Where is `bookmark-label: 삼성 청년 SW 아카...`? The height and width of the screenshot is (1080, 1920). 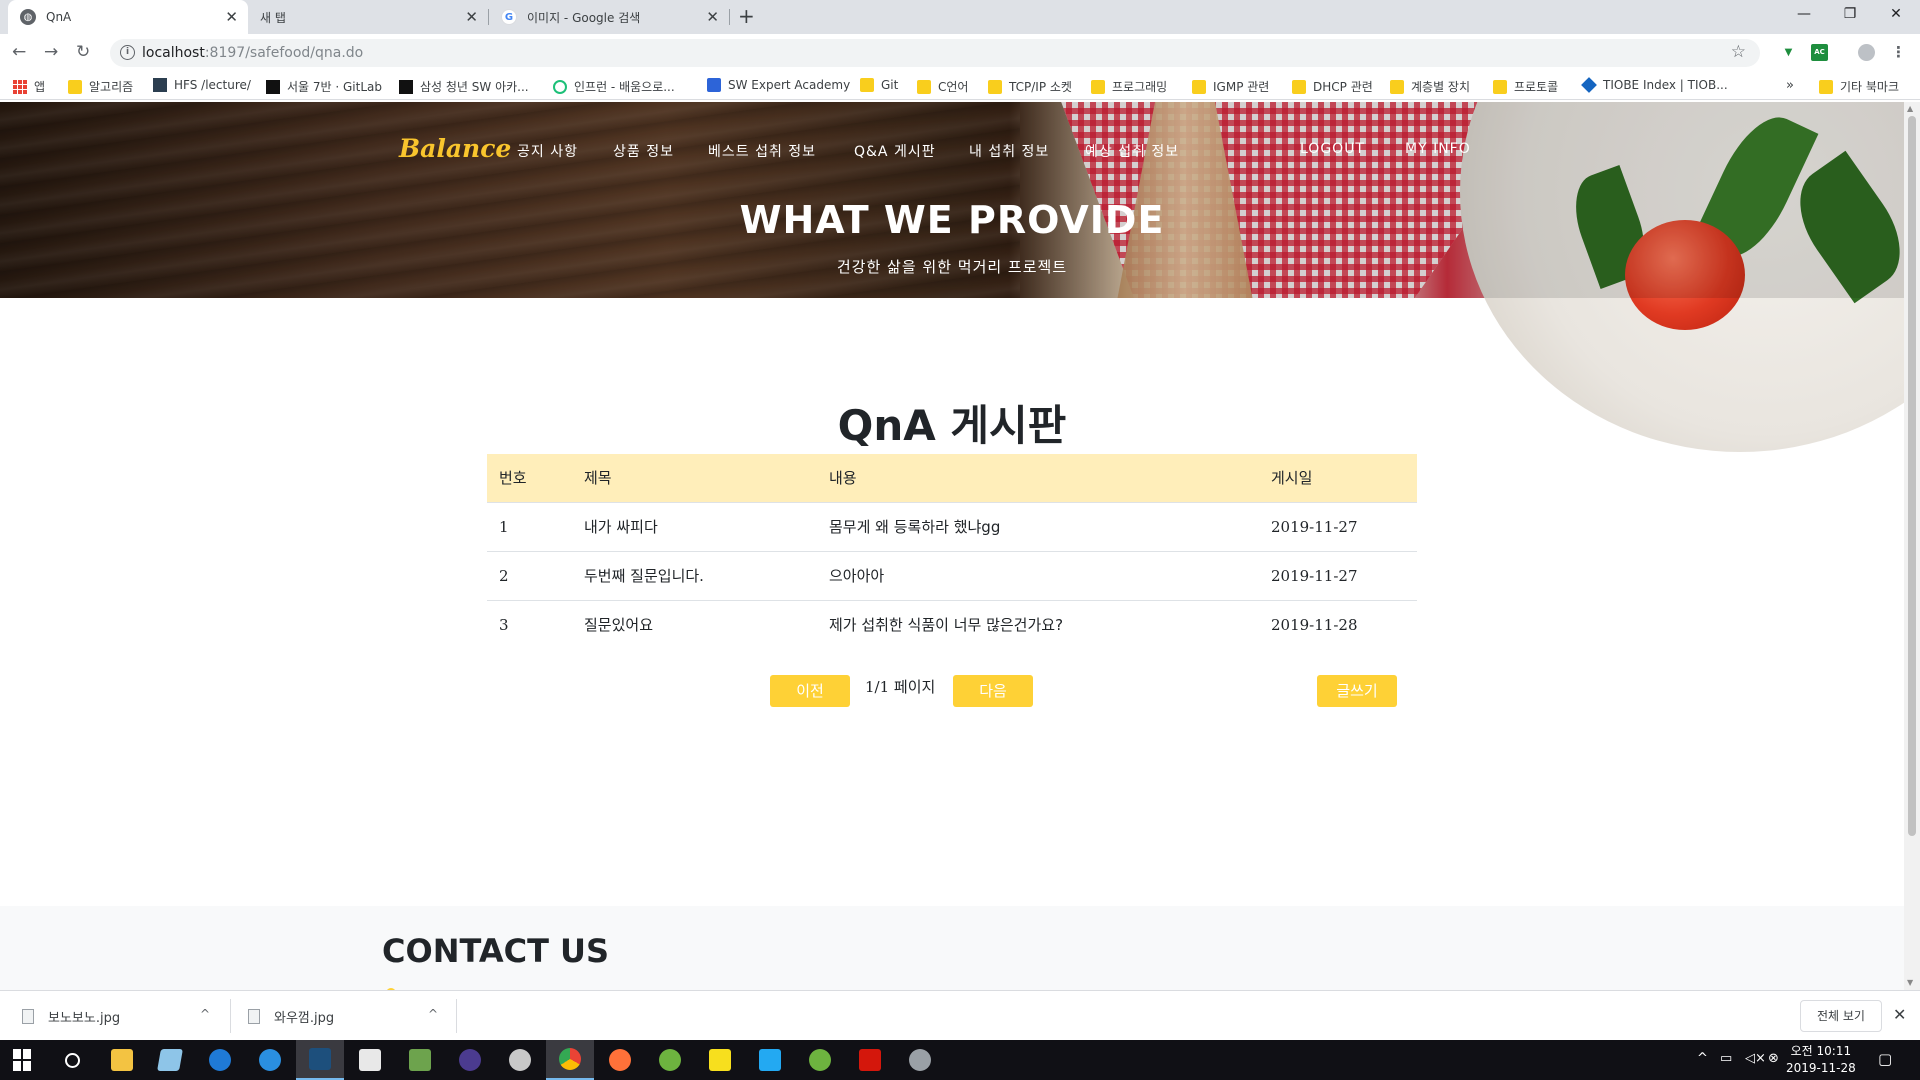
bookmark-label: 삼성 청년 SW 아카... is located at coordinates (474, 87).